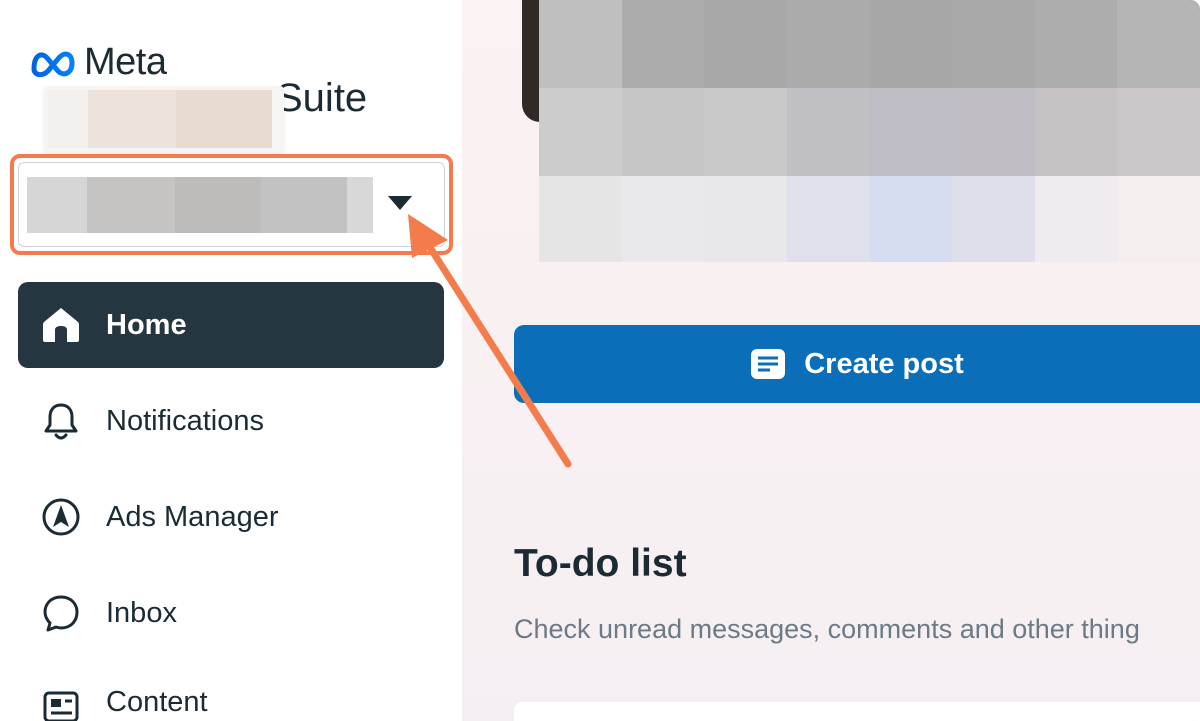  Describe the element at coordinates (61, 421) in the screenshot. I see `bell-icon` at that location.